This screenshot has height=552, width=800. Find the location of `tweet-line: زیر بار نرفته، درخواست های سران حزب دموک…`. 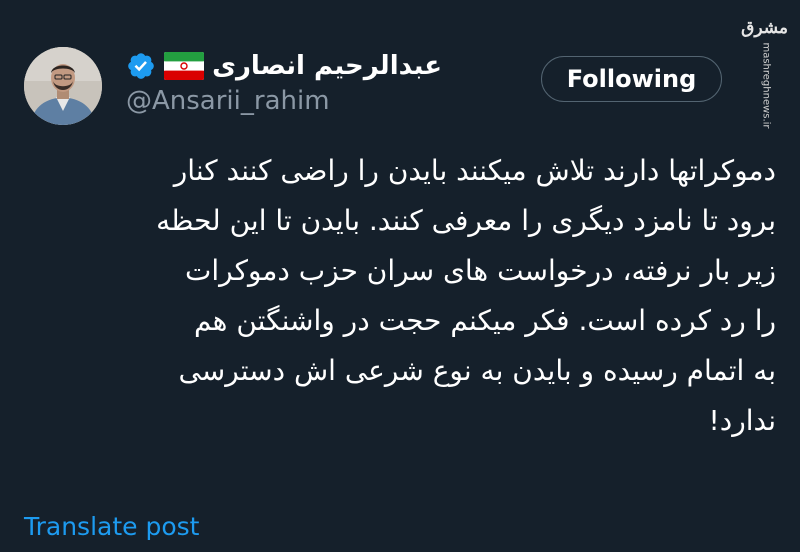

tweet-line: زیر بار نرفته، درخواست های سران حزب دموک… is located at coordinates (480, 270).